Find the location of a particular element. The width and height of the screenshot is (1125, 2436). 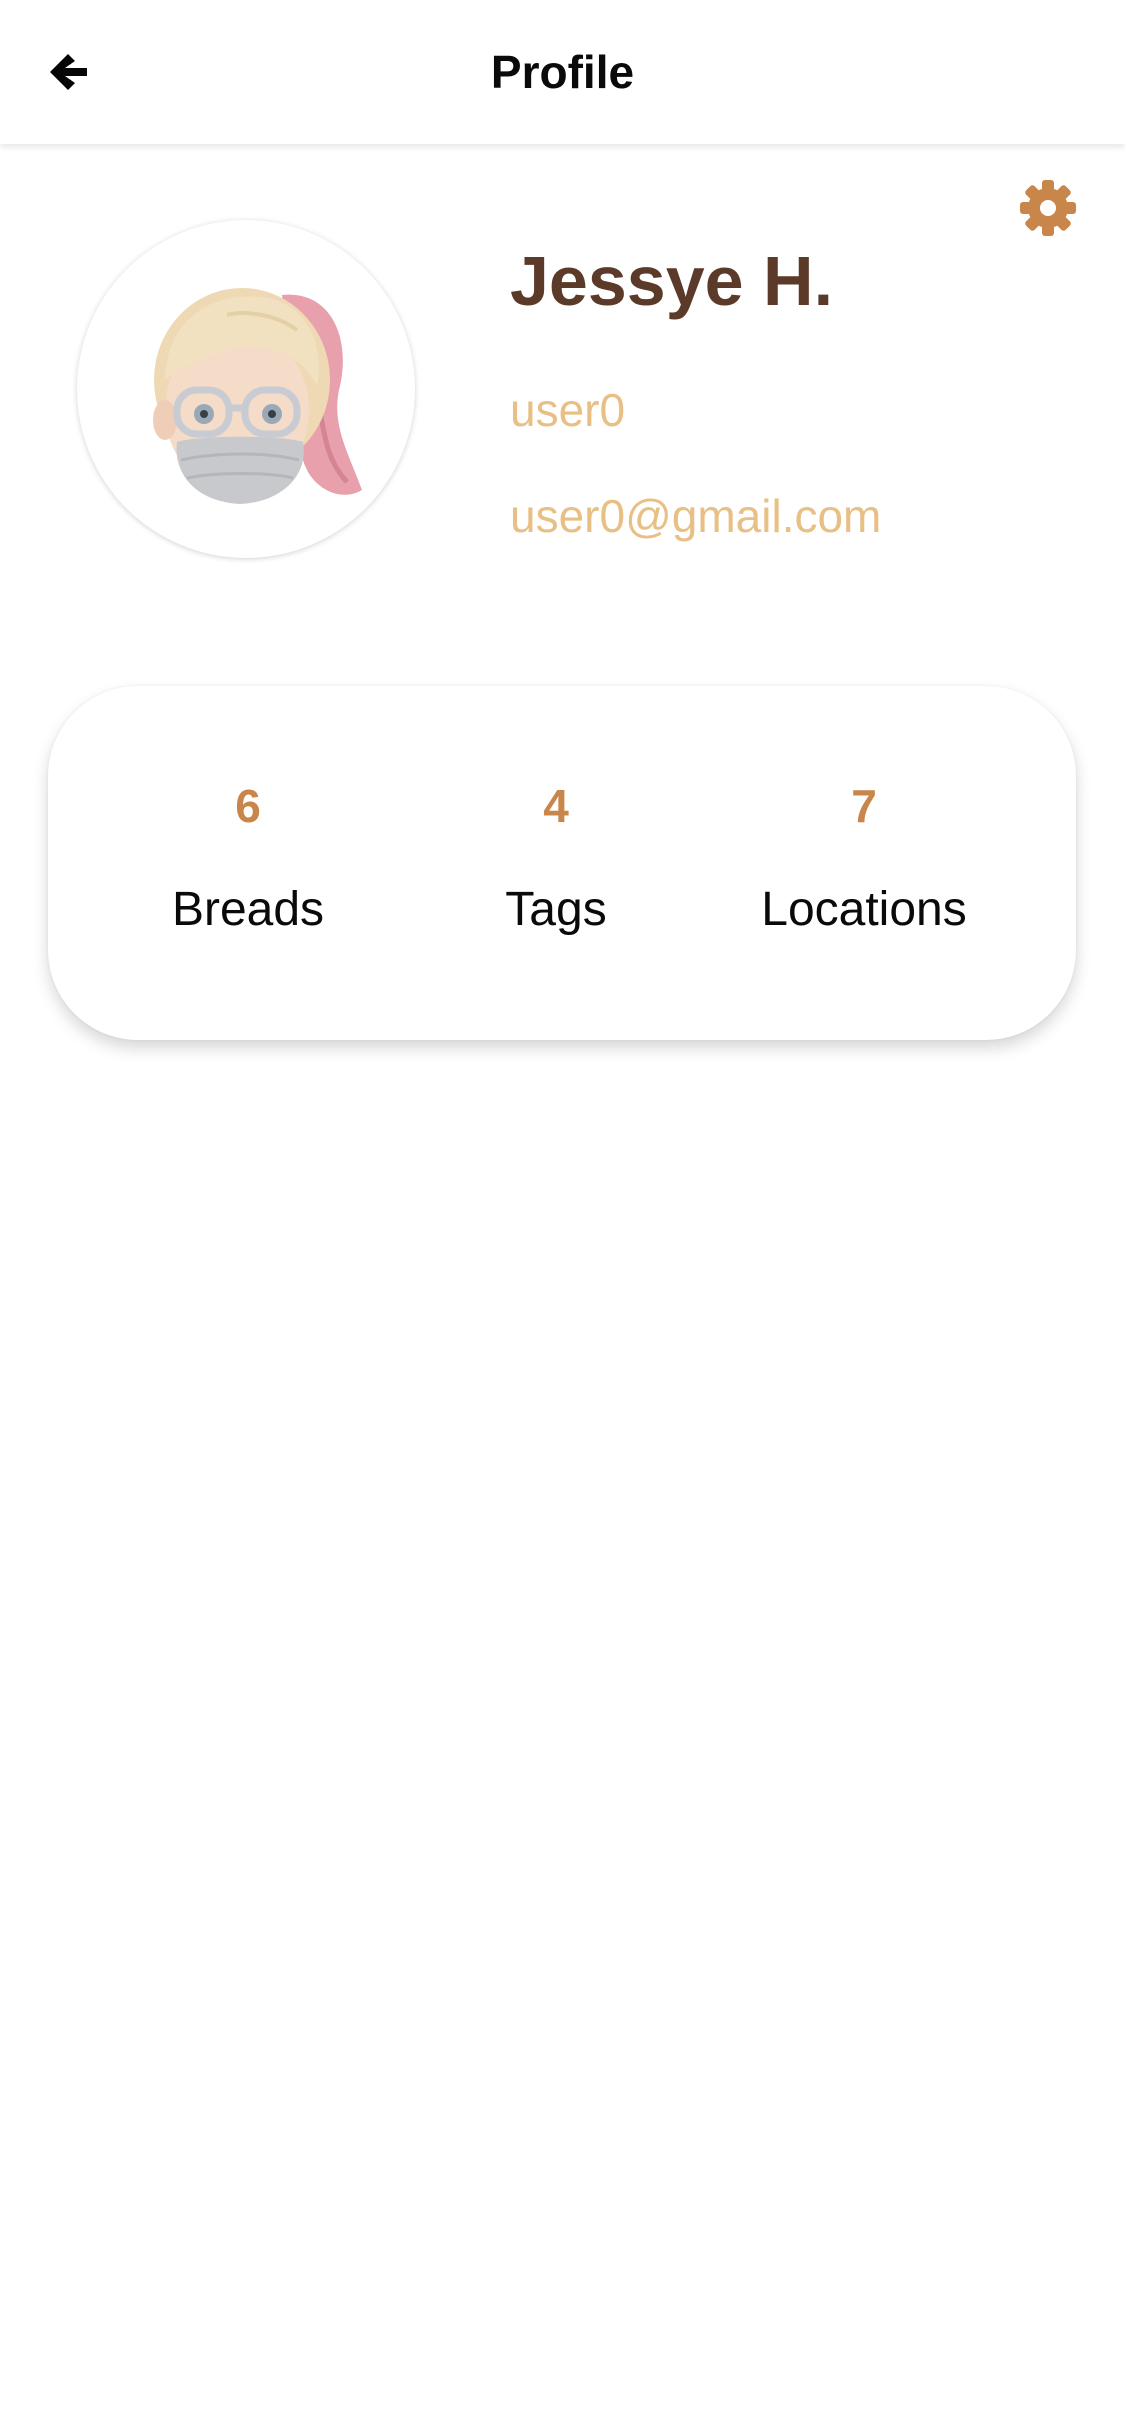

profile-username: user0 is located at coordinates (568, 410).